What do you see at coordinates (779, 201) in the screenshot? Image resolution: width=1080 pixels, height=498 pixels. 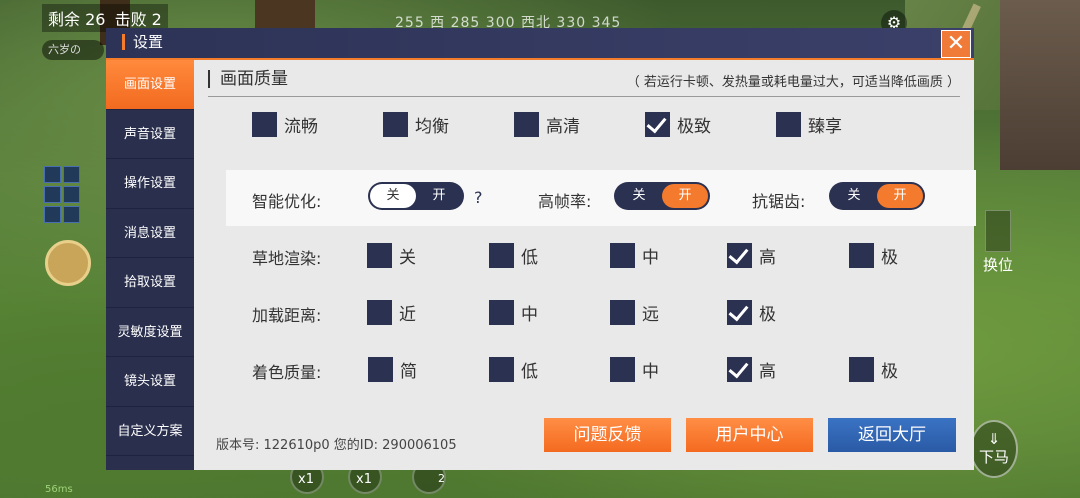 I see `anti-aliasing-label: 抗锯齿:` at bounding box center [779, 201].